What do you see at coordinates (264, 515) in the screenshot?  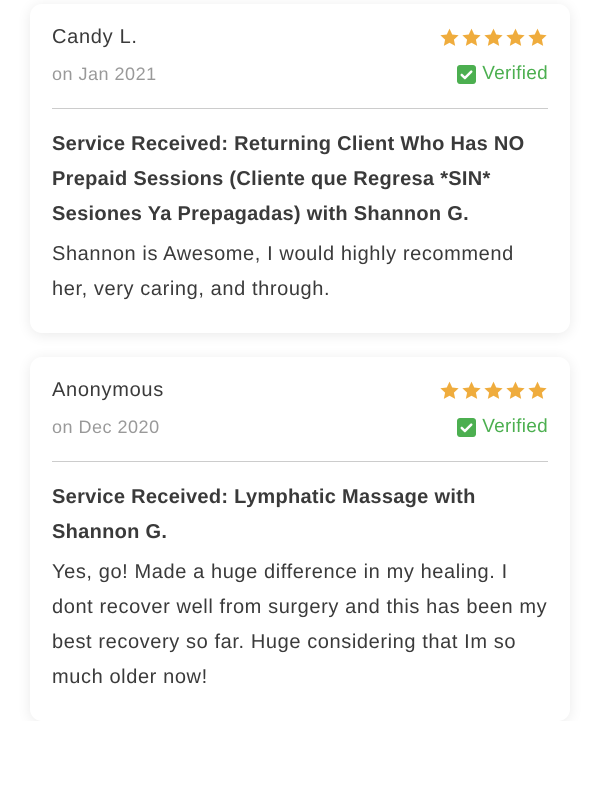 I see `service-received-text: Service Received: Lymphatic Massage with Shannon G.` at bounding box center [264, 515].